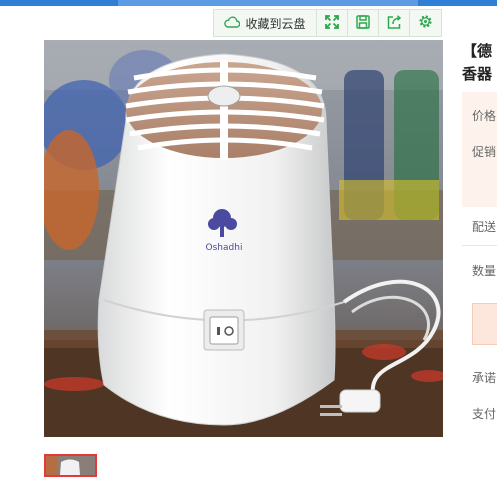 This screenshot has width=497, height=477. What do you see at coordinates (484, 378) in the screenshot?
I see `promise-label: 承诺` at bounding box center [484, 378].